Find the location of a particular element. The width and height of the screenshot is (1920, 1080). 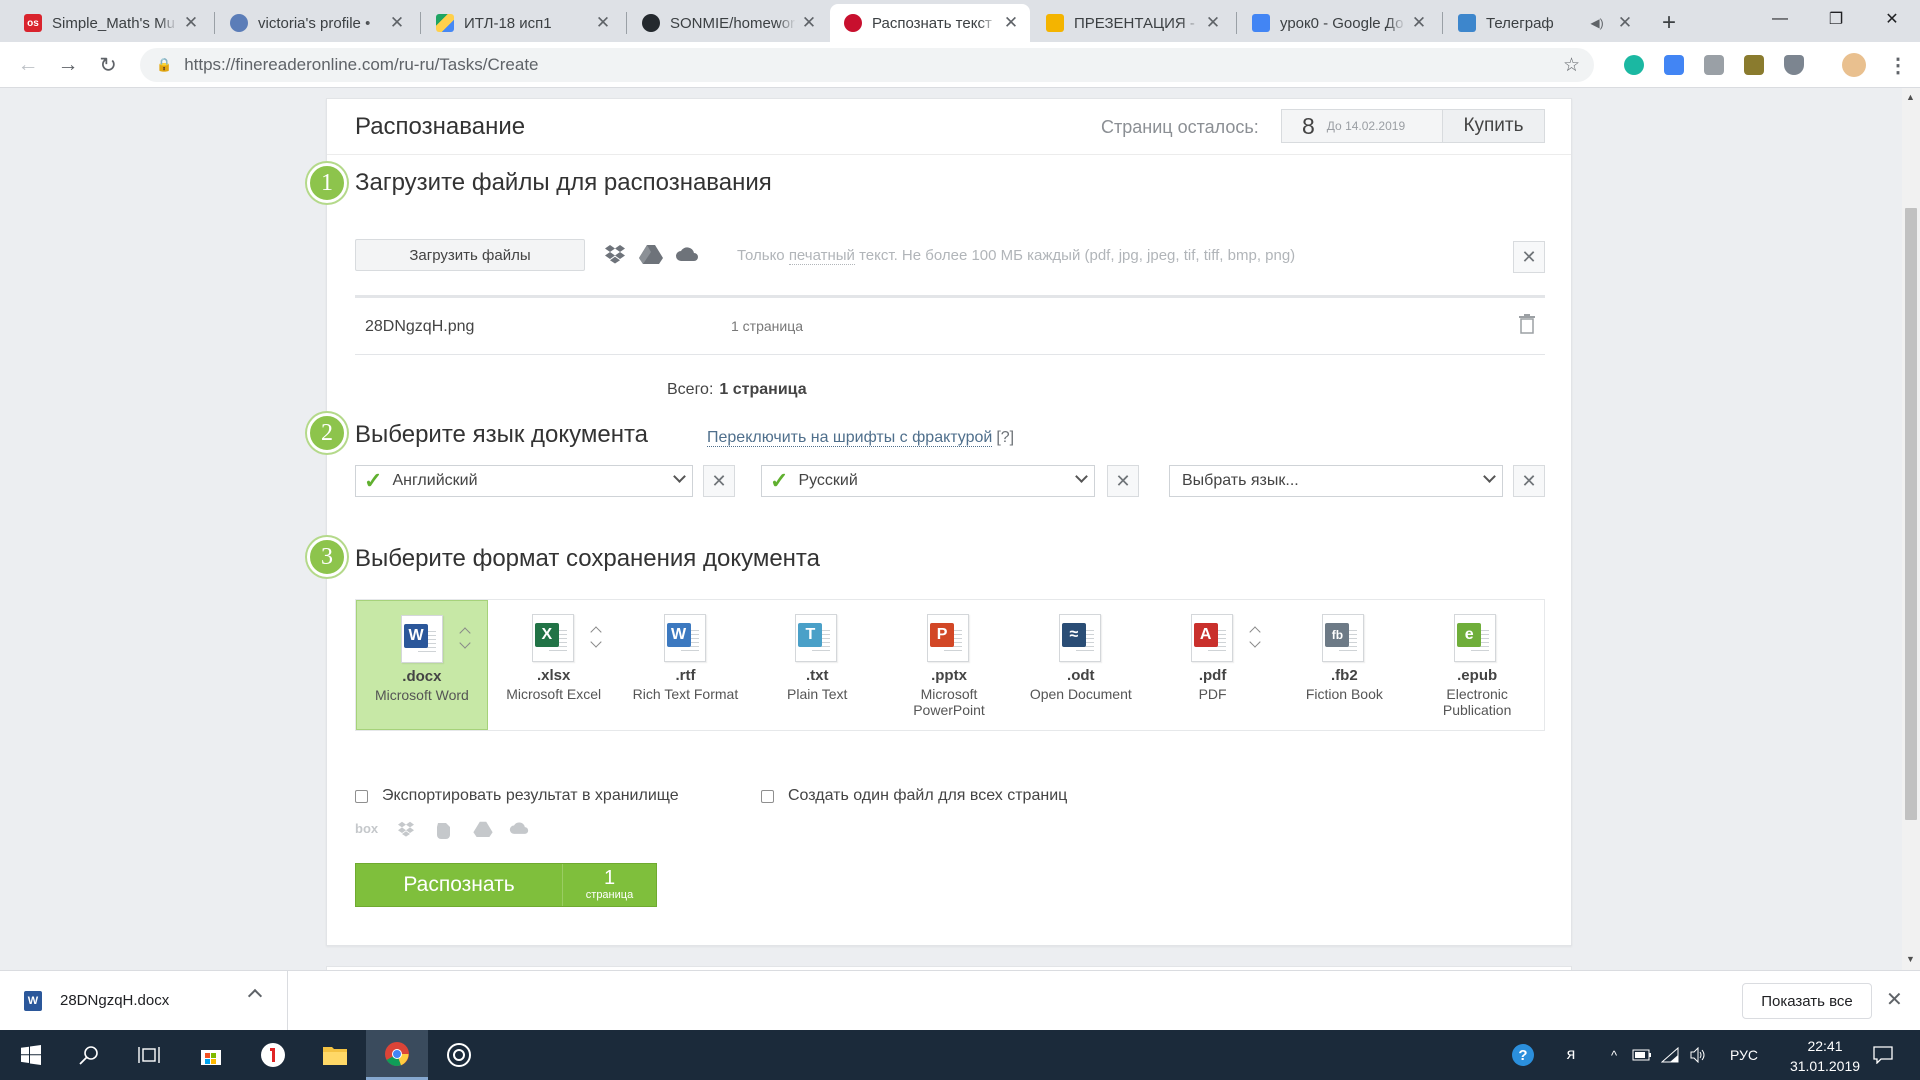

help-icon: ? is located at coordinates (1523, 1055).